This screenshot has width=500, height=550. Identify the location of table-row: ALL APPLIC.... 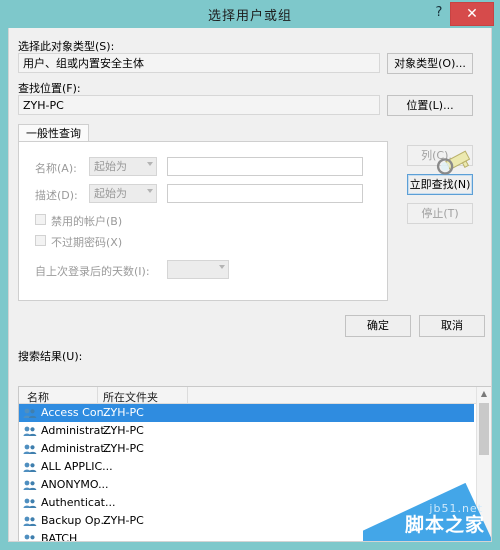
(246, 467).